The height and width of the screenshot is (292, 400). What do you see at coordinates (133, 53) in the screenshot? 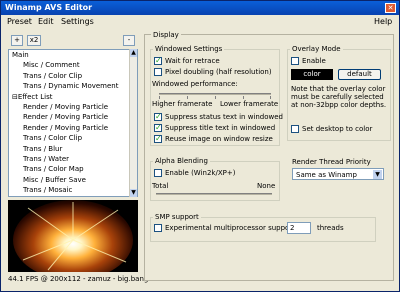
I see `scroll-up-icon: ▲` at bounding box center [133, 53].